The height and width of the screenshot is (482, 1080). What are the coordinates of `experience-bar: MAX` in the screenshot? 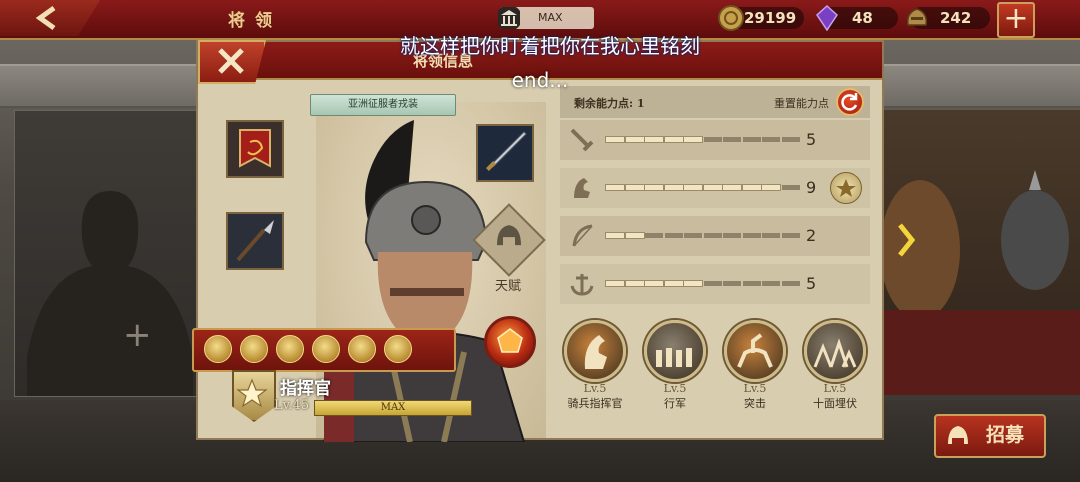 It's located at (393, 408).